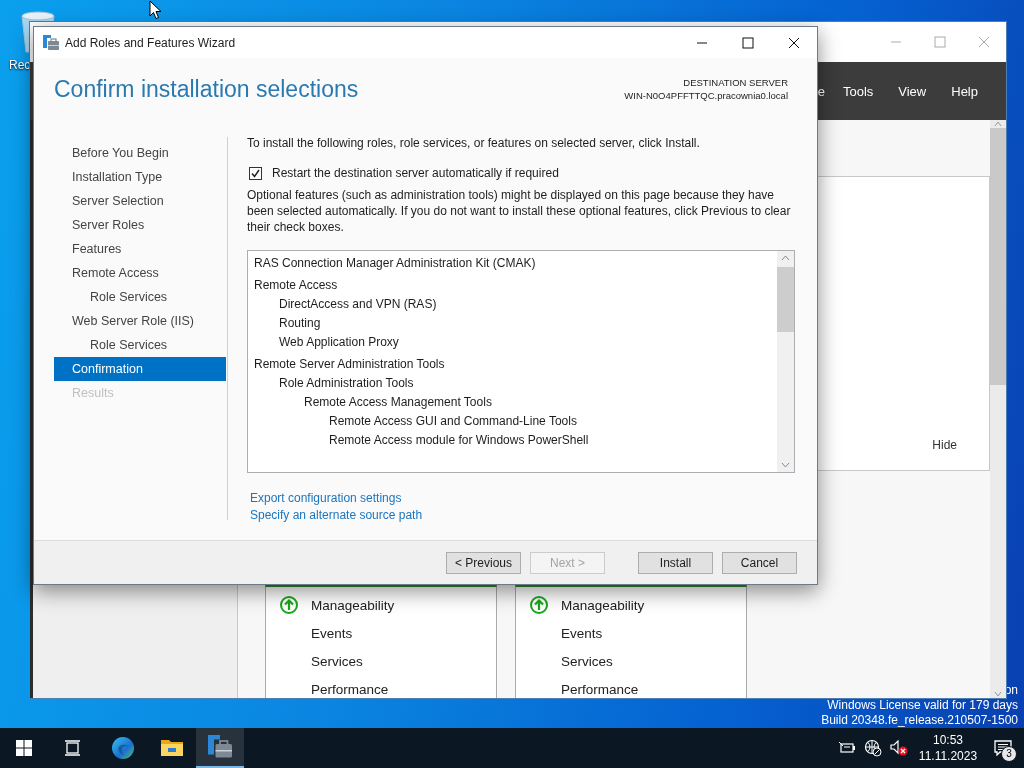  Describe the element at coordinates (759, 562) in the screenshot. I see `wizard-button: Cancel` at that location.